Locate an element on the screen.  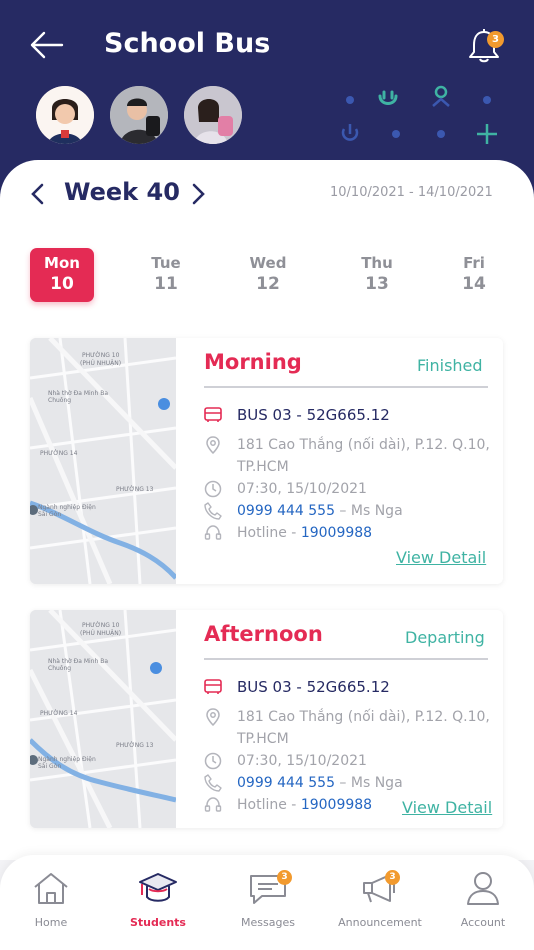
graduation-cap-icon is located at coordinates (158, 887).